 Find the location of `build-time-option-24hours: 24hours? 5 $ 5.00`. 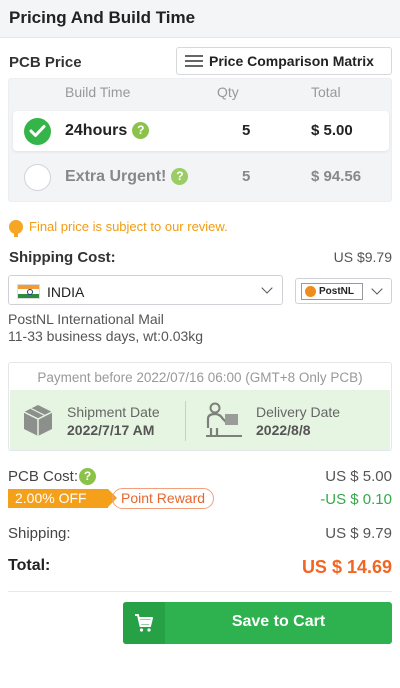

build-time-option-24hours: 24hours? 5 $ 5.00 is located at coordinates (201, 131).